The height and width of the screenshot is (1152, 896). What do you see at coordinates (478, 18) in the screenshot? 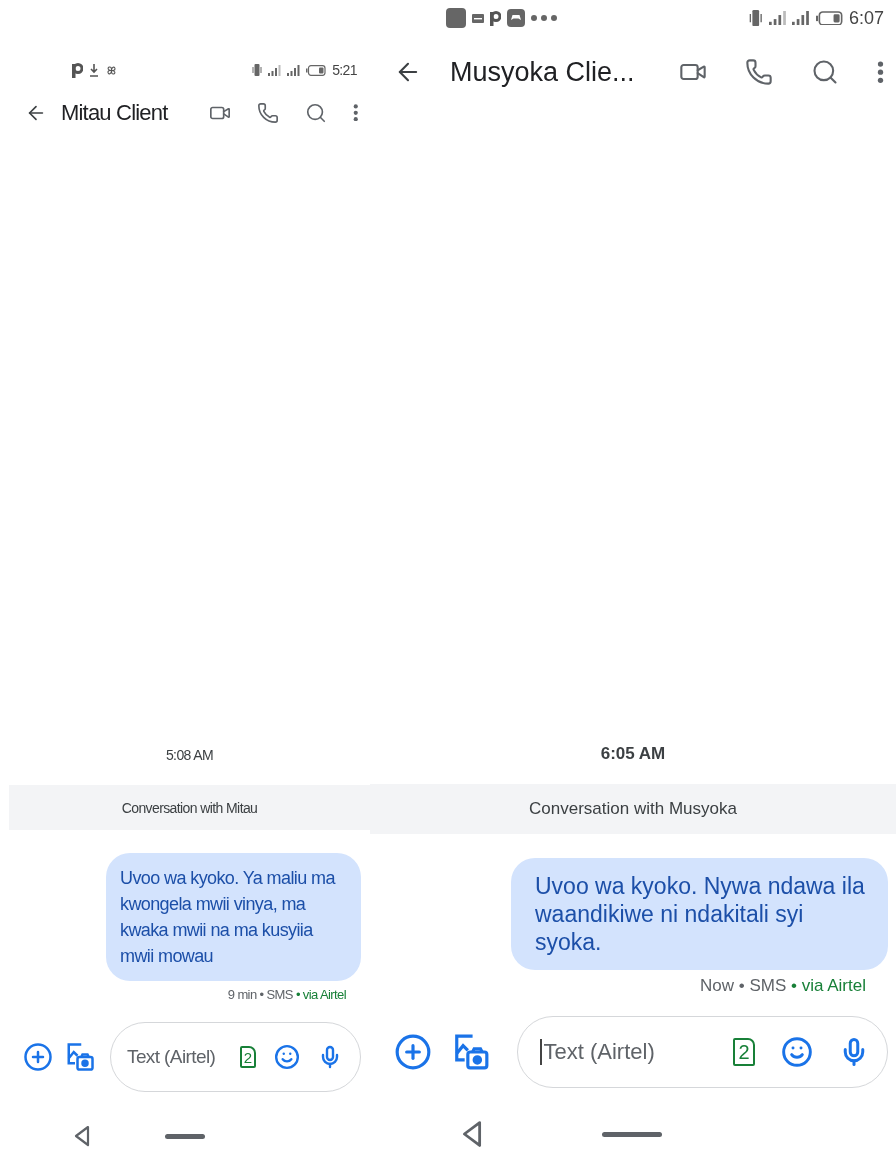
I see `message-icon` at bounding box center [478, 18].